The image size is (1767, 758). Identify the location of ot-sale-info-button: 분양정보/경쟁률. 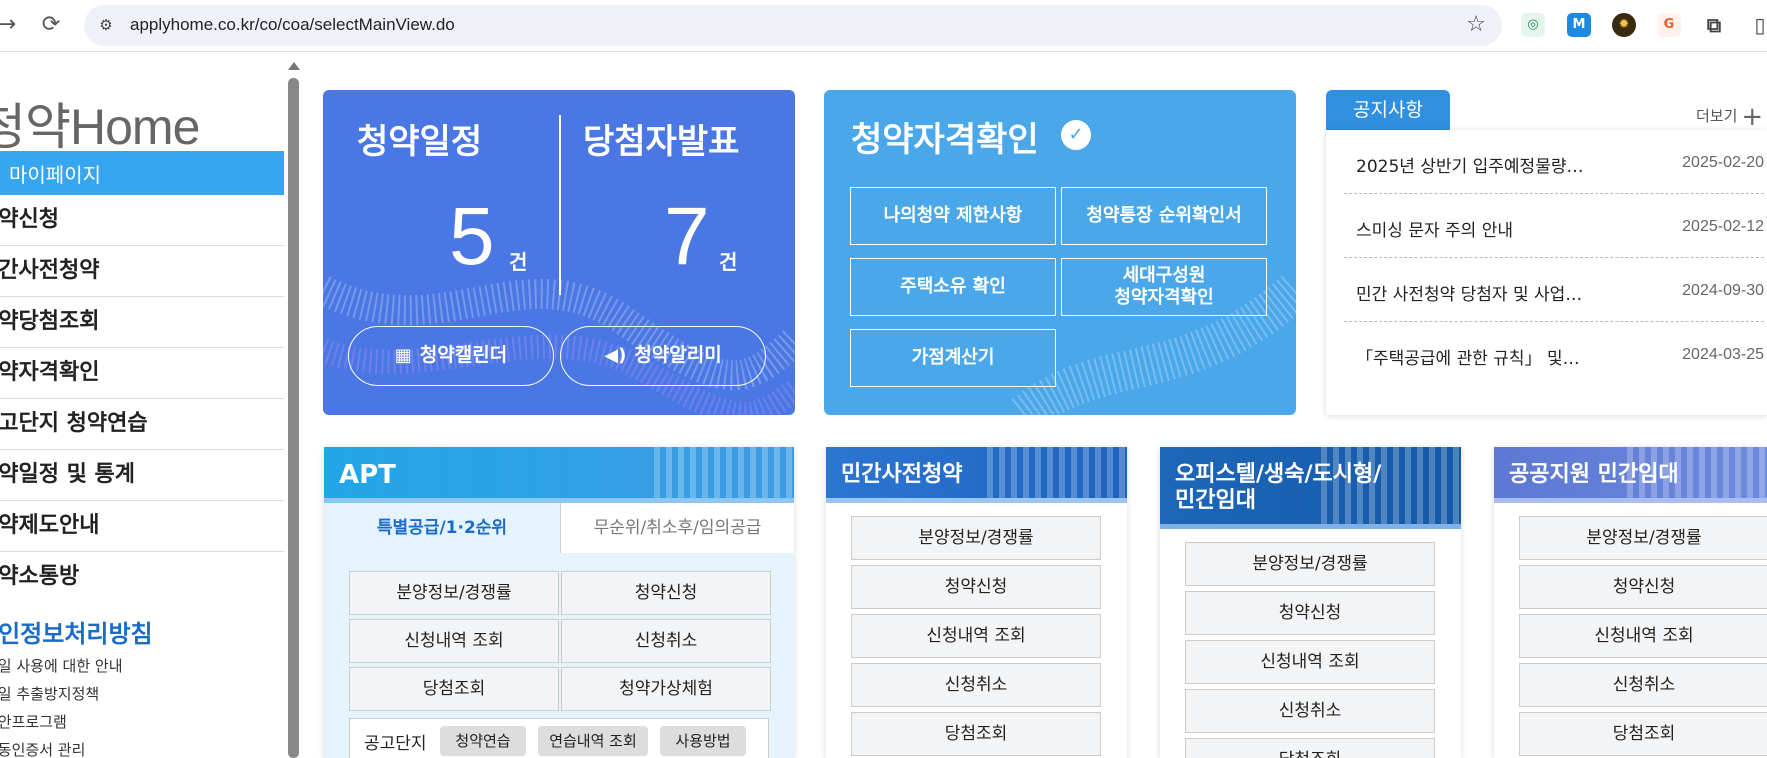
(1310, 564).